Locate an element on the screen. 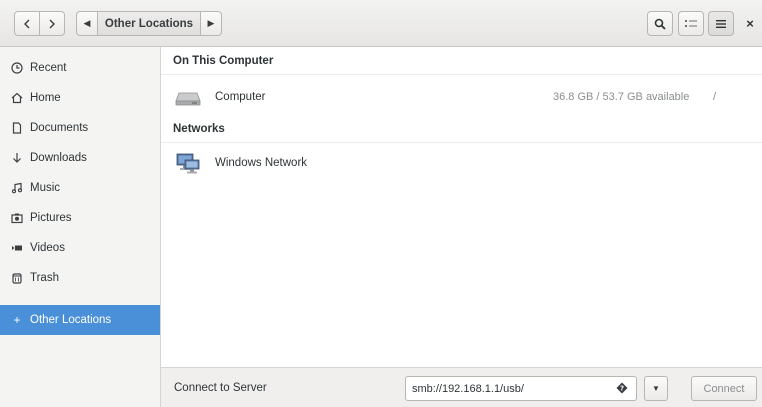  sidebar-item-label: Videos is located at coordinates (47, 248).